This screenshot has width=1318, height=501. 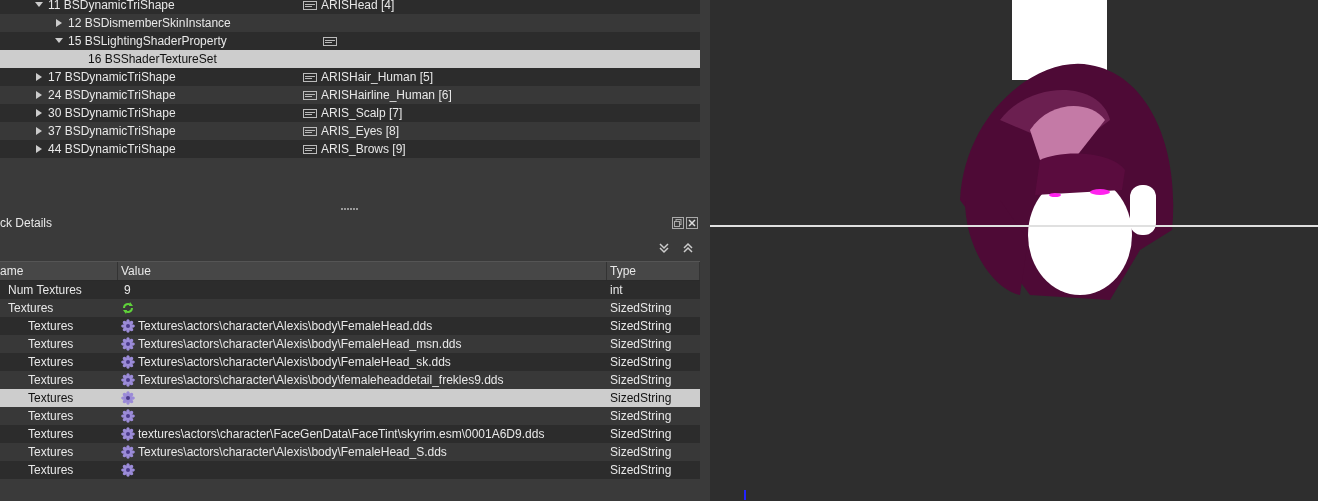 I want to click on property-value: textures\actors\character\FaceGenData\FaceTint\skyrim.esm\0001A6D9.dds, so click(x=341, y=434).